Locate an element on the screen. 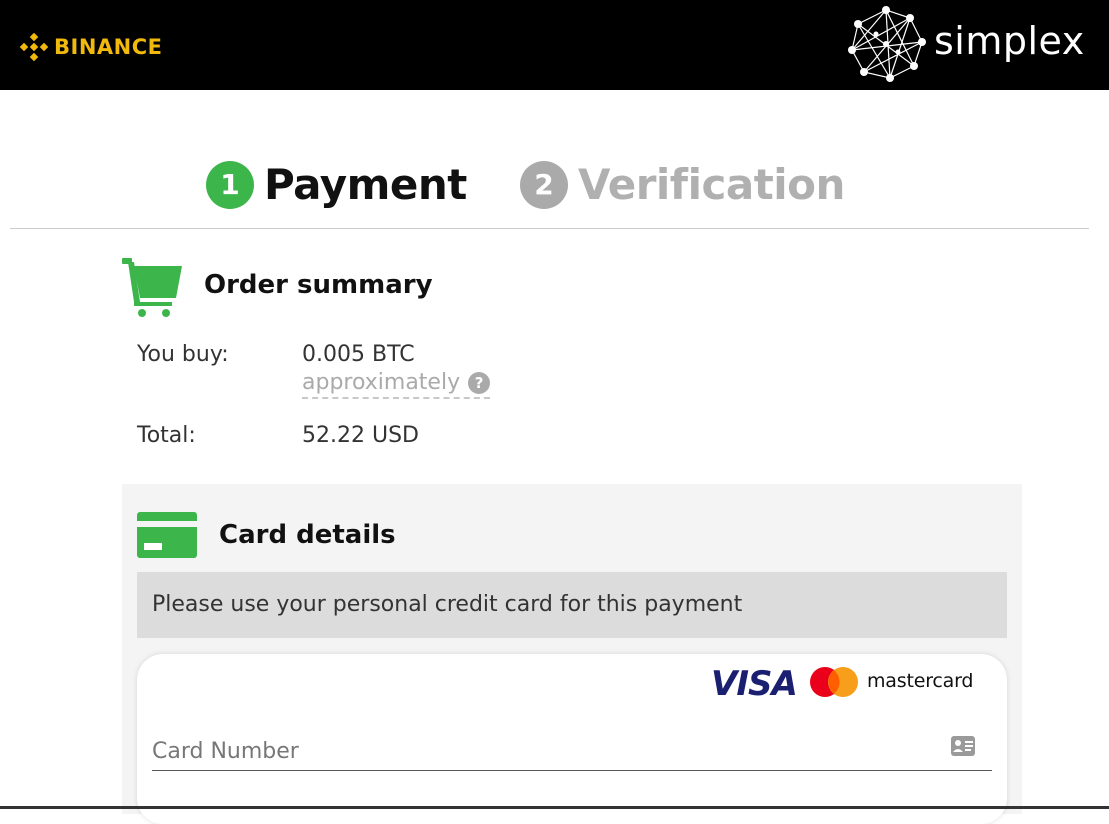 The width and height of the screenshot is (1109, 824). order-summary-title: Order summary is located at coordinates (318, 285).